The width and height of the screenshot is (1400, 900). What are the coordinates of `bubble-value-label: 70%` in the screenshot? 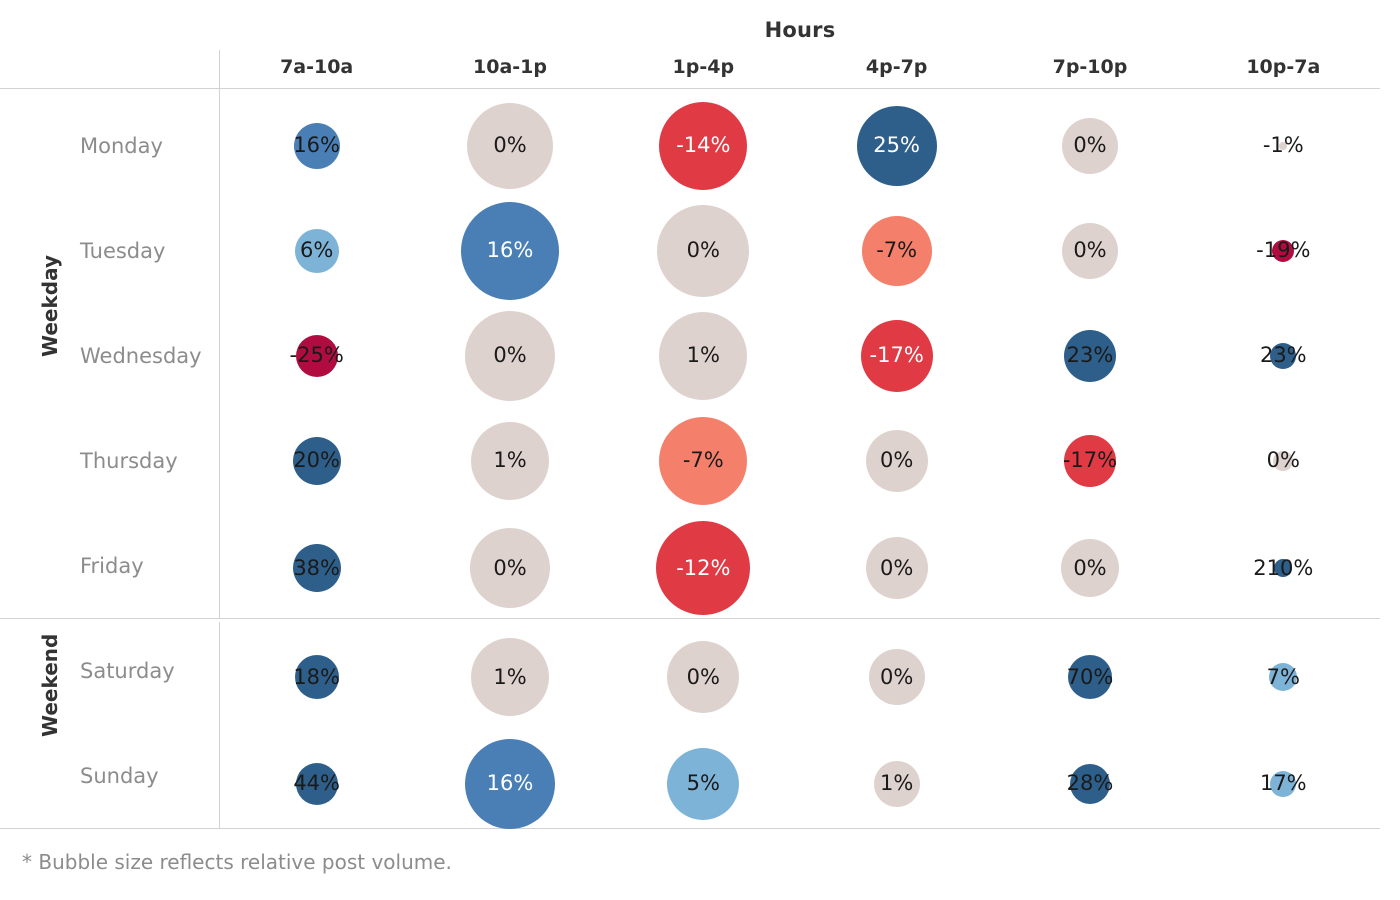 It's located at (1090, 676).